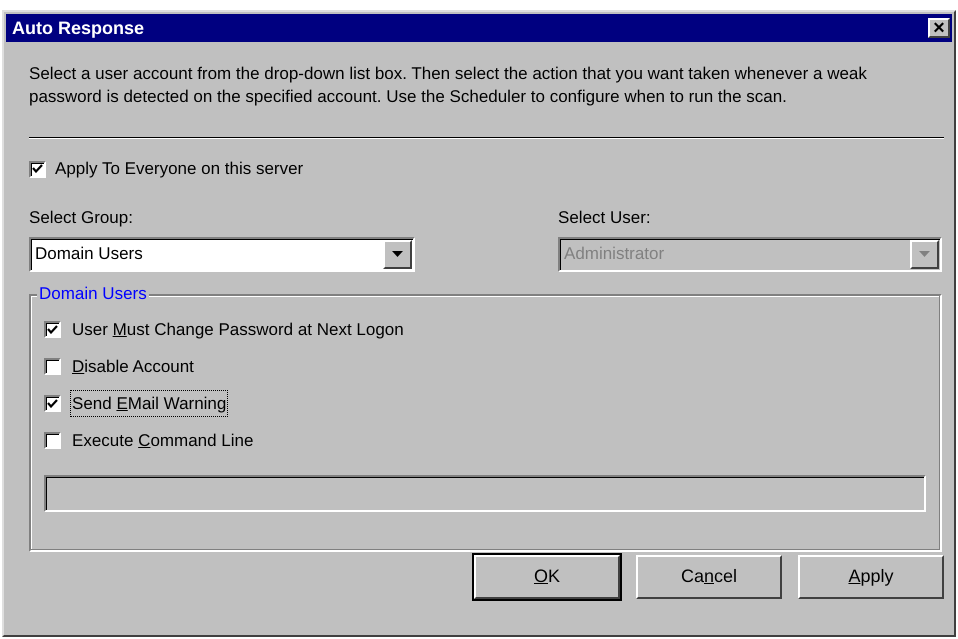  I want to click on dropdown-value: Domain Users, so click(89, 254).